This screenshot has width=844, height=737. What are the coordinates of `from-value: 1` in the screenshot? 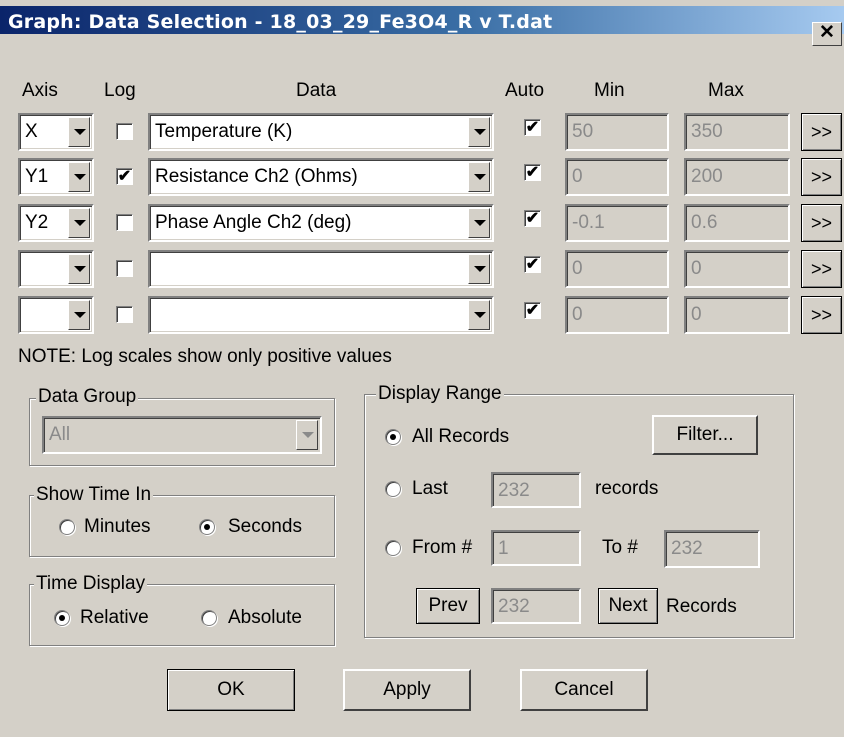 It's located at (503, 548).